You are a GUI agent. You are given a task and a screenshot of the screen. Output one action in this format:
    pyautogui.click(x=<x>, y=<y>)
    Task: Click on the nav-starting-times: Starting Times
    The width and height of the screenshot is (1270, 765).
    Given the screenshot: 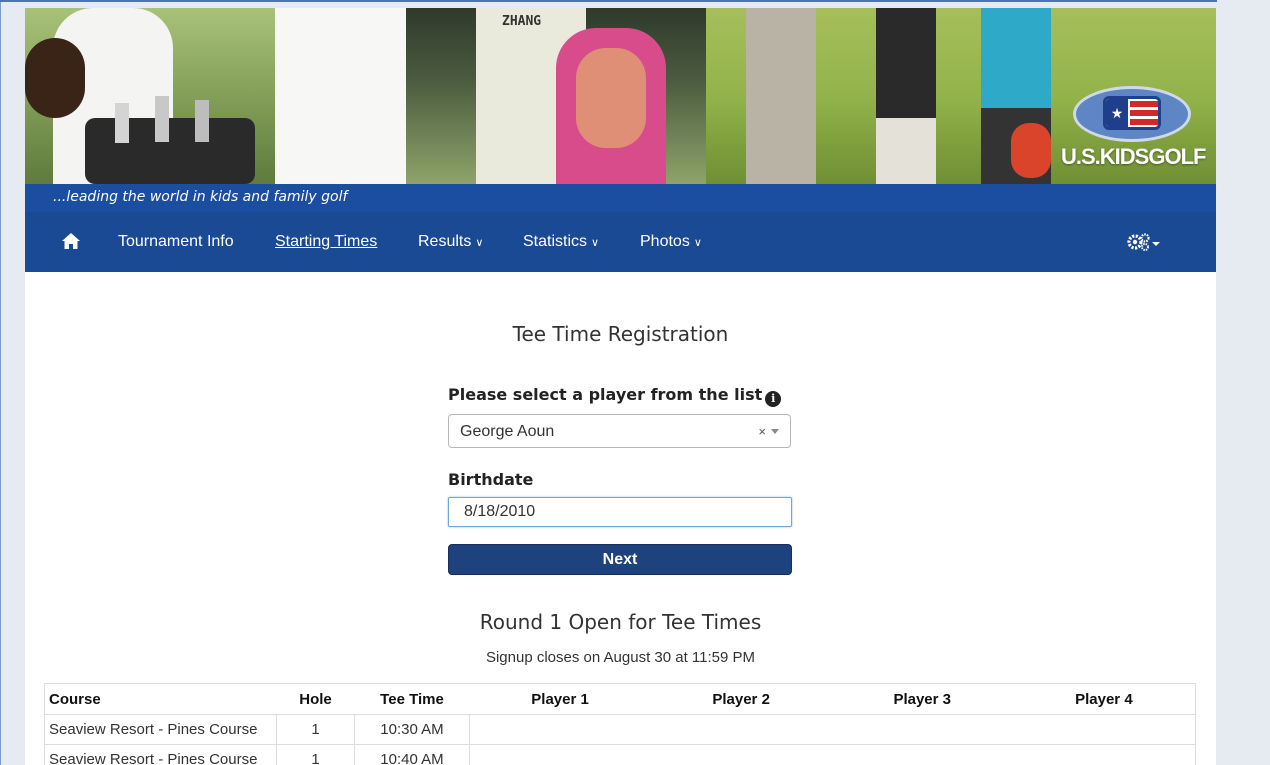 What is the action you would take?
    pyautogui.click(x=326, y=242)
    